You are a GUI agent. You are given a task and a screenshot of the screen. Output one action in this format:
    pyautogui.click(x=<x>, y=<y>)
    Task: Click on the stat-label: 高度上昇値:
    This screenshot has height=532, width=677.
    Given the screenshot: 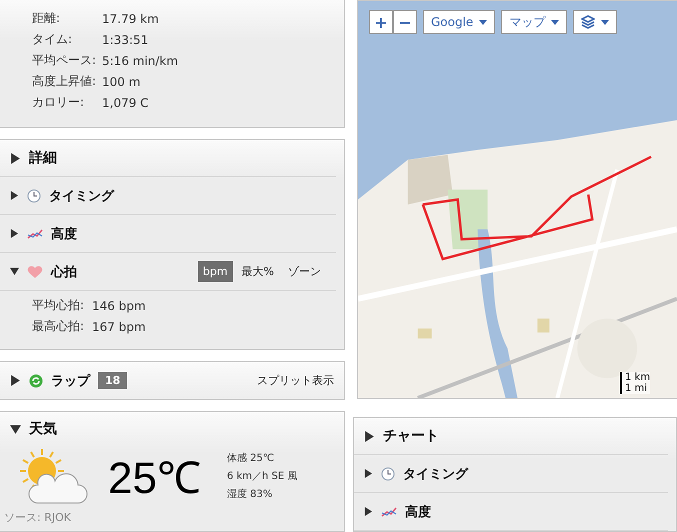 What is the action you would take?
    pyautogui.click(x=65, y=81)
    